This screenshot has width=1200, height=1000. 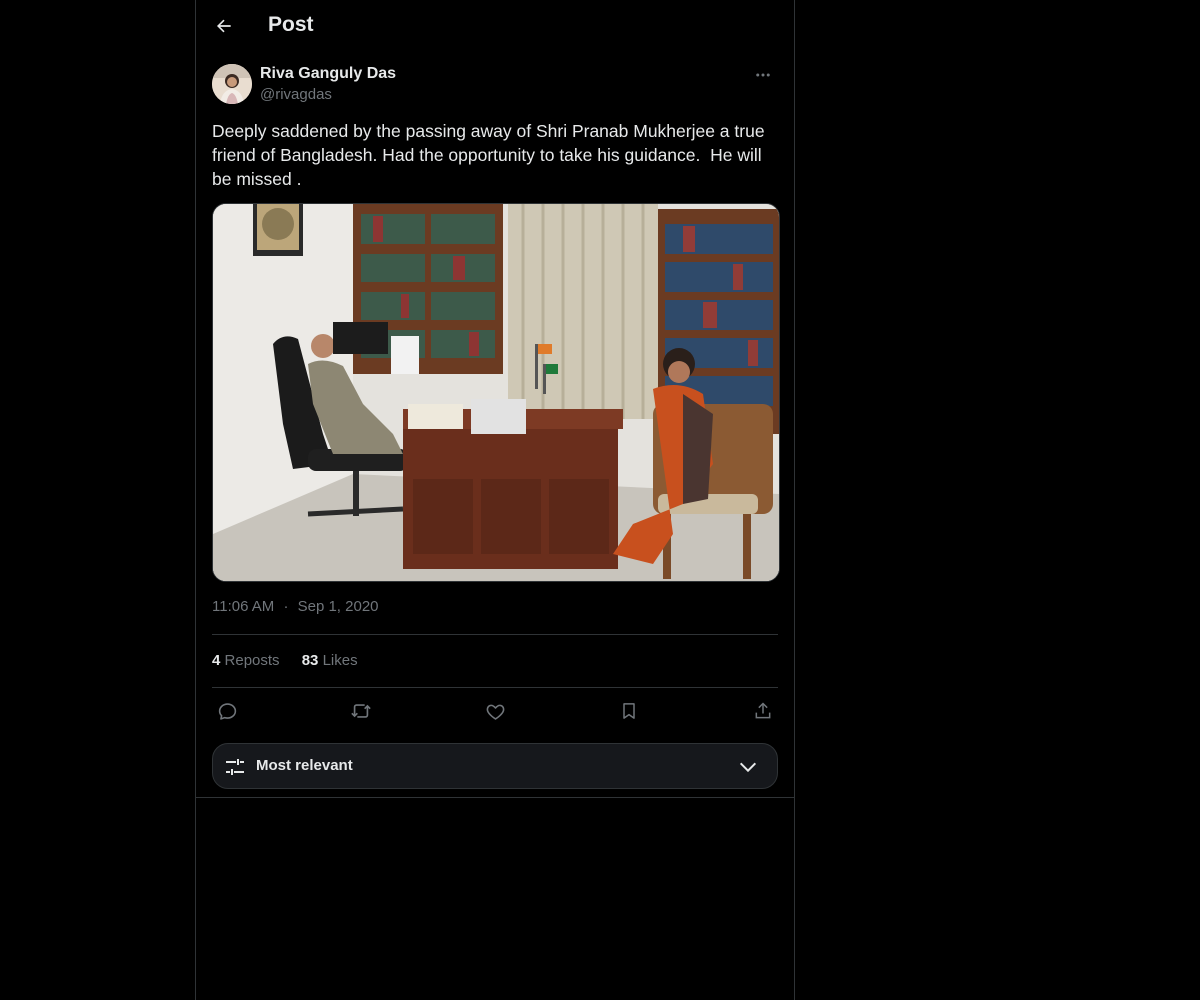 I want to click on author-handle: @rivagdas, so click(x=296, y=94).